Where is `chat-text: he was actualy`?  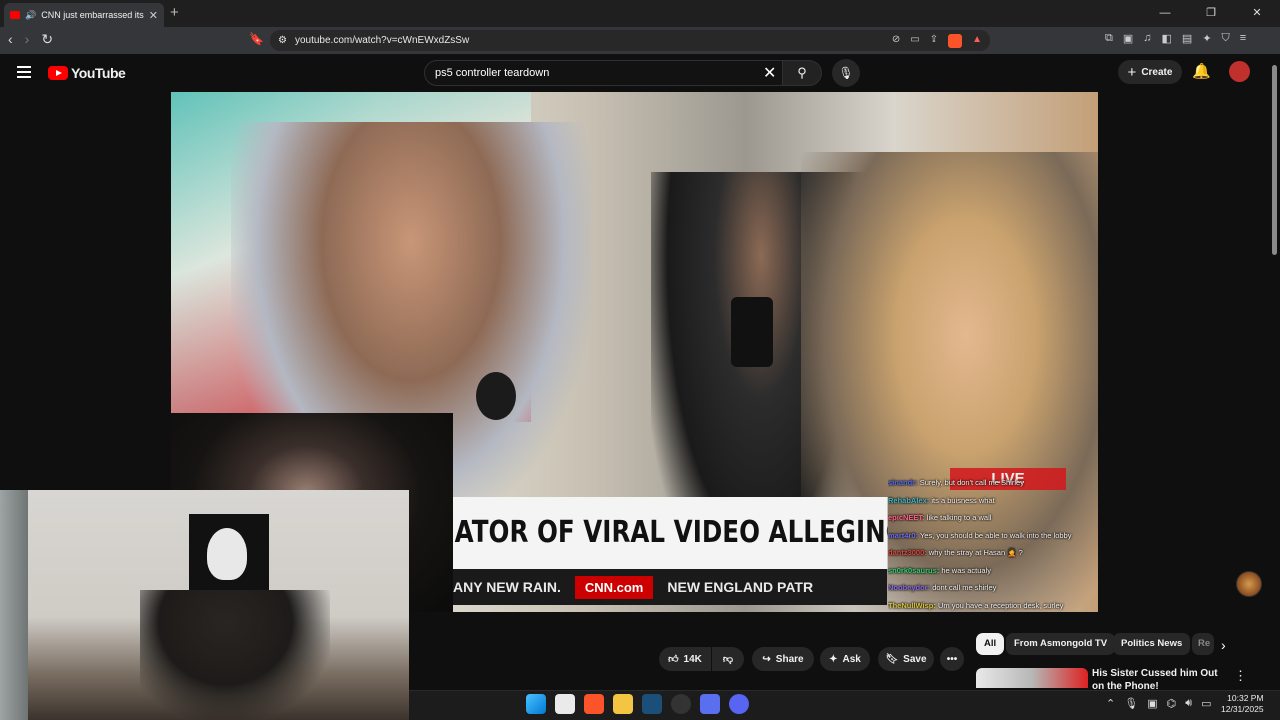
chat-text: he was actualy is located at coordinates (966, 570).